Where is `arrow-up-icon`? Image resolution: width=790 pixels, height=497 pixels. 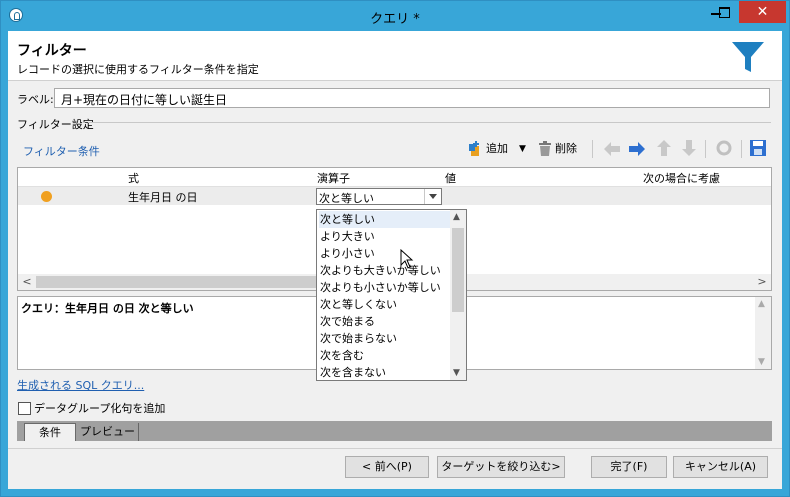
arrow-up-icon is located at coordinates (664, 148).